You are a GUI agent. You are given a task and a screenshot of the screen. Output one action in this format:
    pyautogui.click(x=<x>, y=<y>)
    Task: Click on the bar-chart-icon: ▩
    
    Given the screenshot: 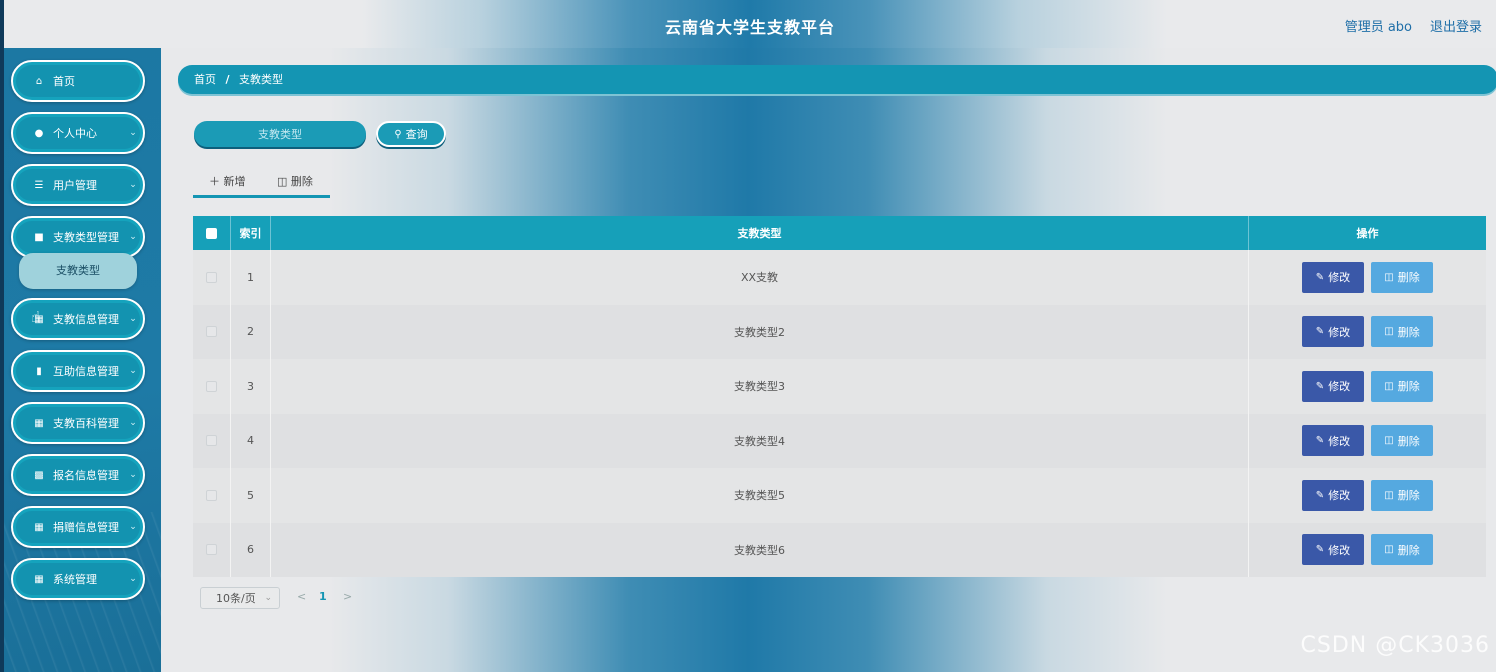 What is the action you would take?
    pyautogui.click(x=39, y=475)
    